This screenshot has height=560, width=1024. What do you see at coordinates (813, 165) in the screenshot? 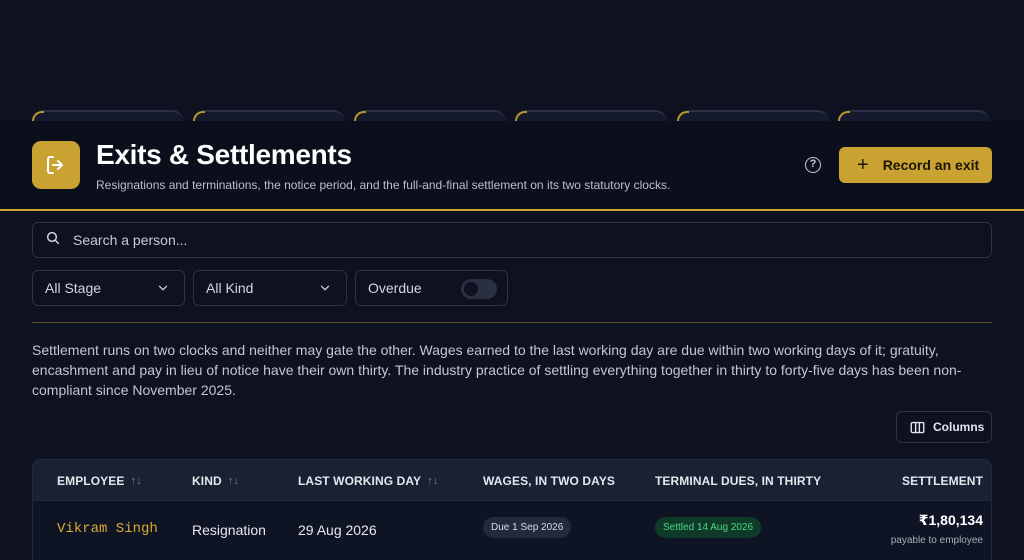
I see `help-circle-icon: ?` at bounding box center [813, 165].